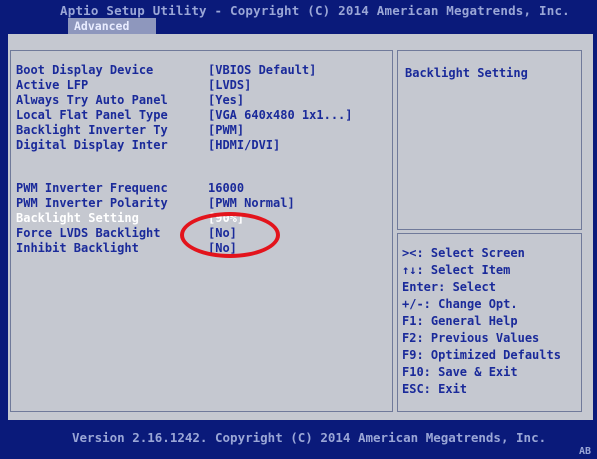 The image size is (597, 459). I want to click on corner-code: AB, so click(584, 451).